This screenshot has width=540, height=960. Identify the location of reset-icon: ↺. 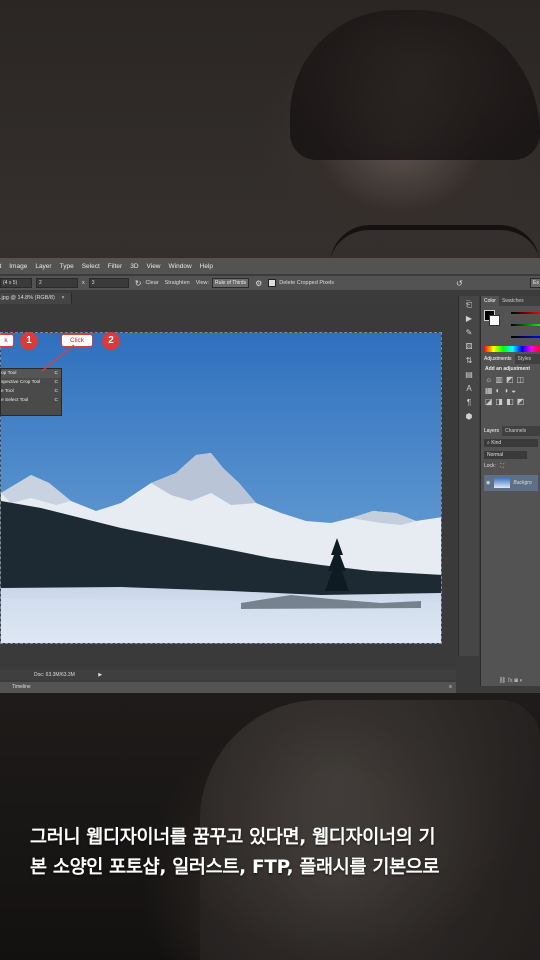
(459, 283).